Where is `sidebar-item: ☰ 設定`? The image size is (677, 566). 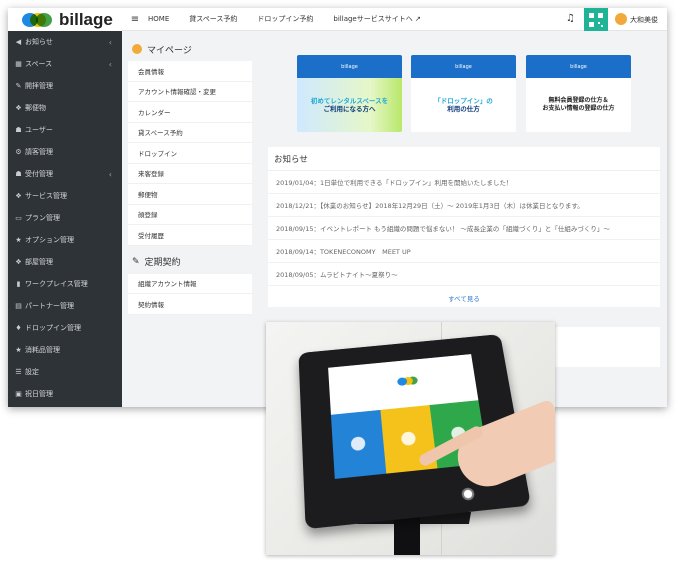 sidebar-item: ☰ 設定 is located at coordinates (65, 372).